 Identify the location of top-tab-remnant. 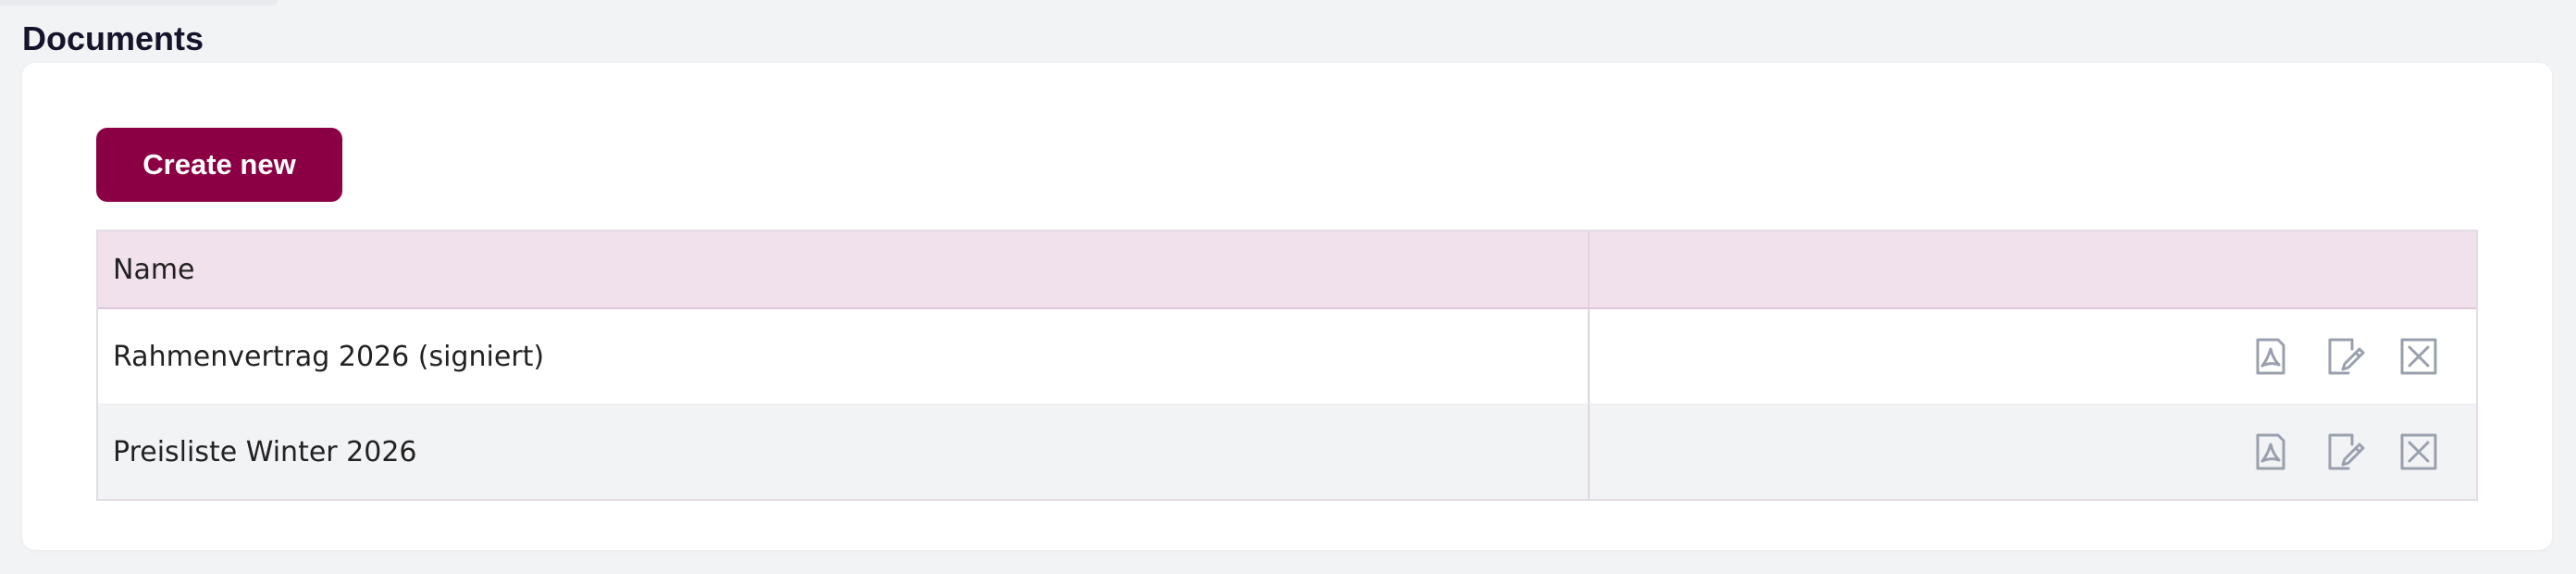
(139, 3).